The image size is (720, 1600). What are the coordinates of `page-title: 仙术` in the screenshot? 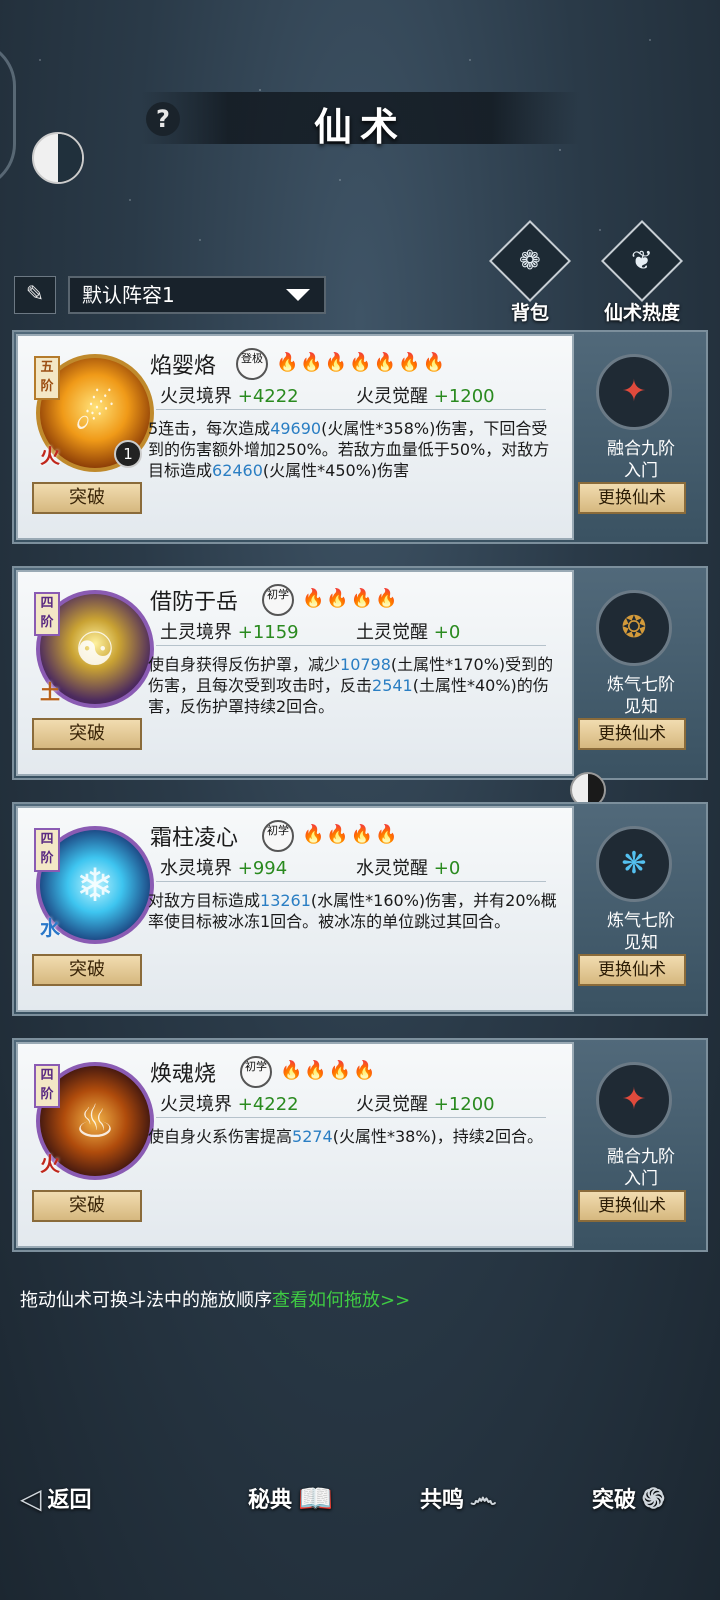 It's located at (359, 126).